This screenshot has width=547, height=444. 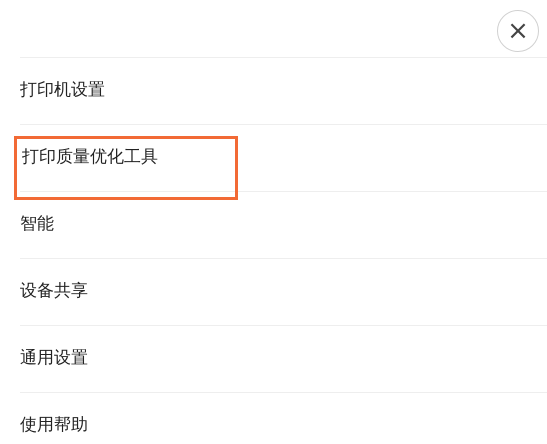 What do you see at coordinates (518, 31) in the screenshot?
I see `close-button: ×` at bounding box center [518, 31].